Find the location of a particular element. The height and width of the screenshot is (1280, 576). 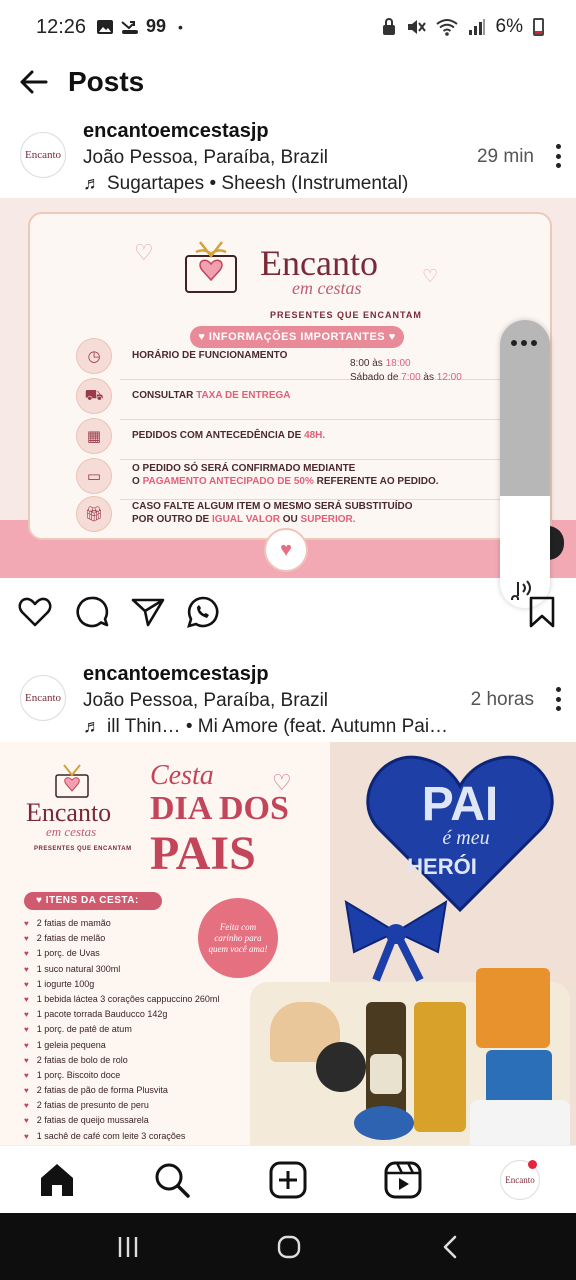

list-item: 2 fatias de presunto de peru is located at coordinates (121, 1105).